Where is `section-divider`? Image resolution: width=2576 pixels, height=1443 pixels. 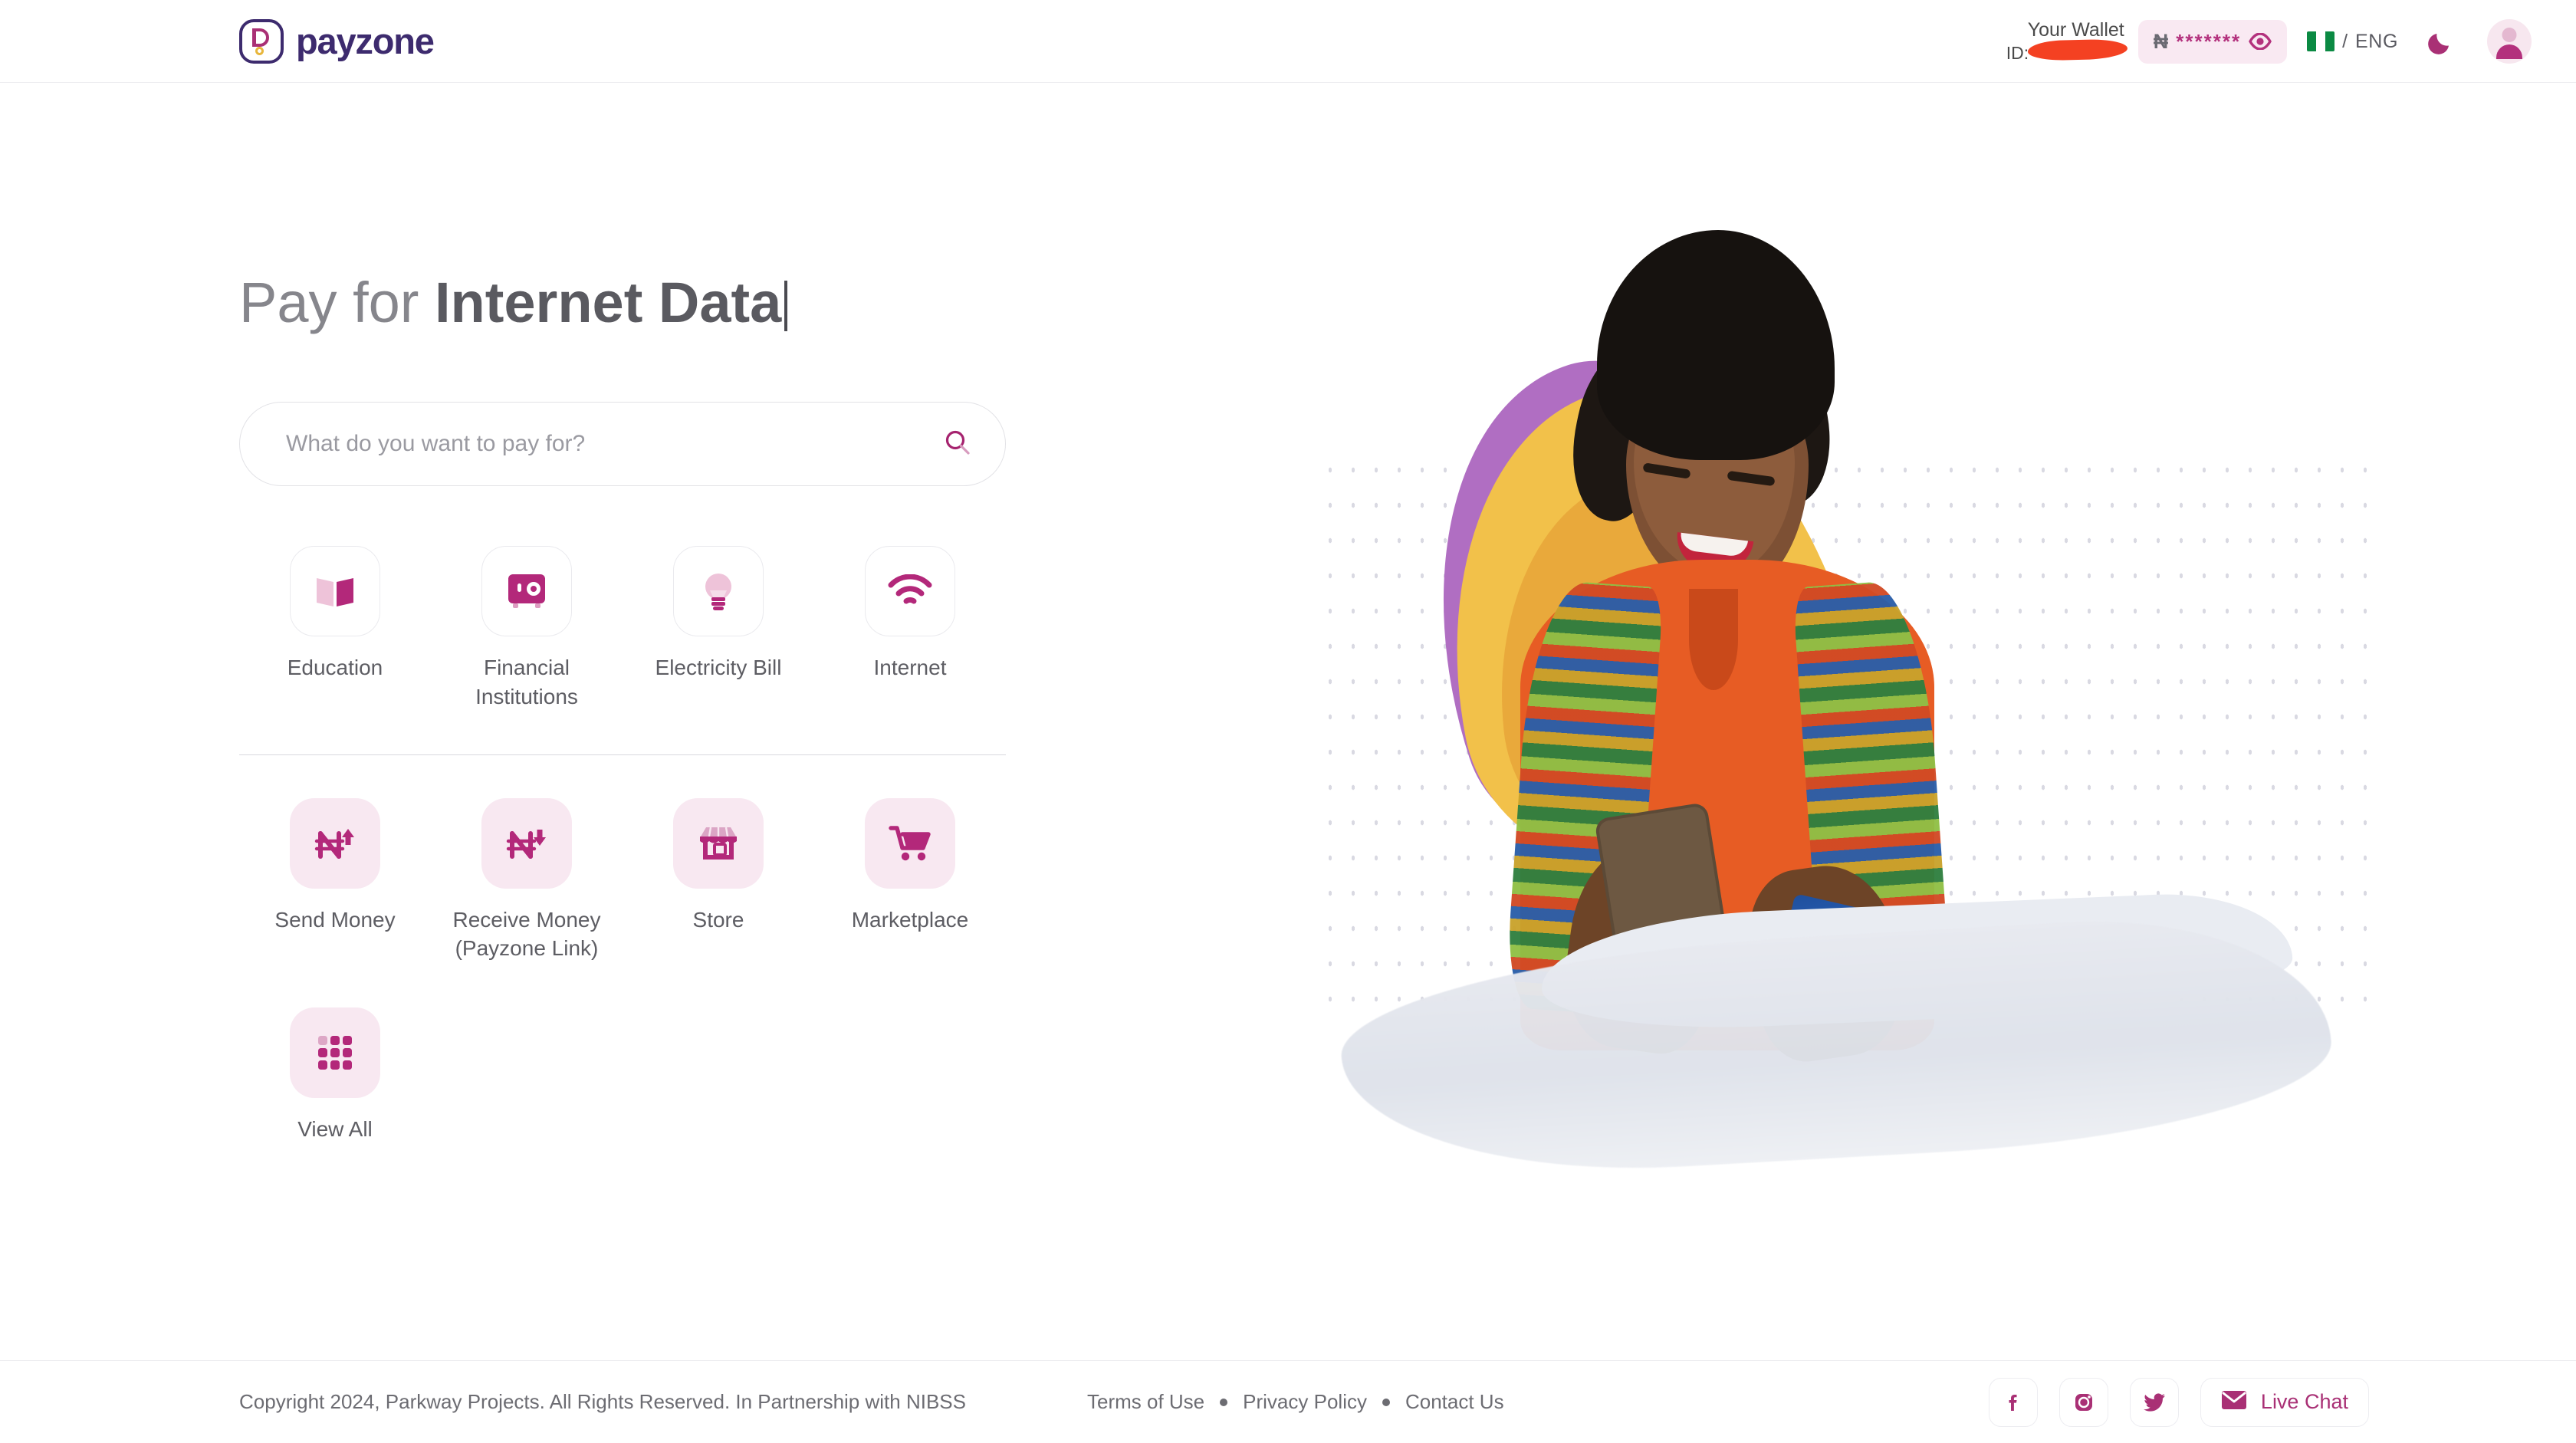
section-divider is located at coordinates (623, 754).